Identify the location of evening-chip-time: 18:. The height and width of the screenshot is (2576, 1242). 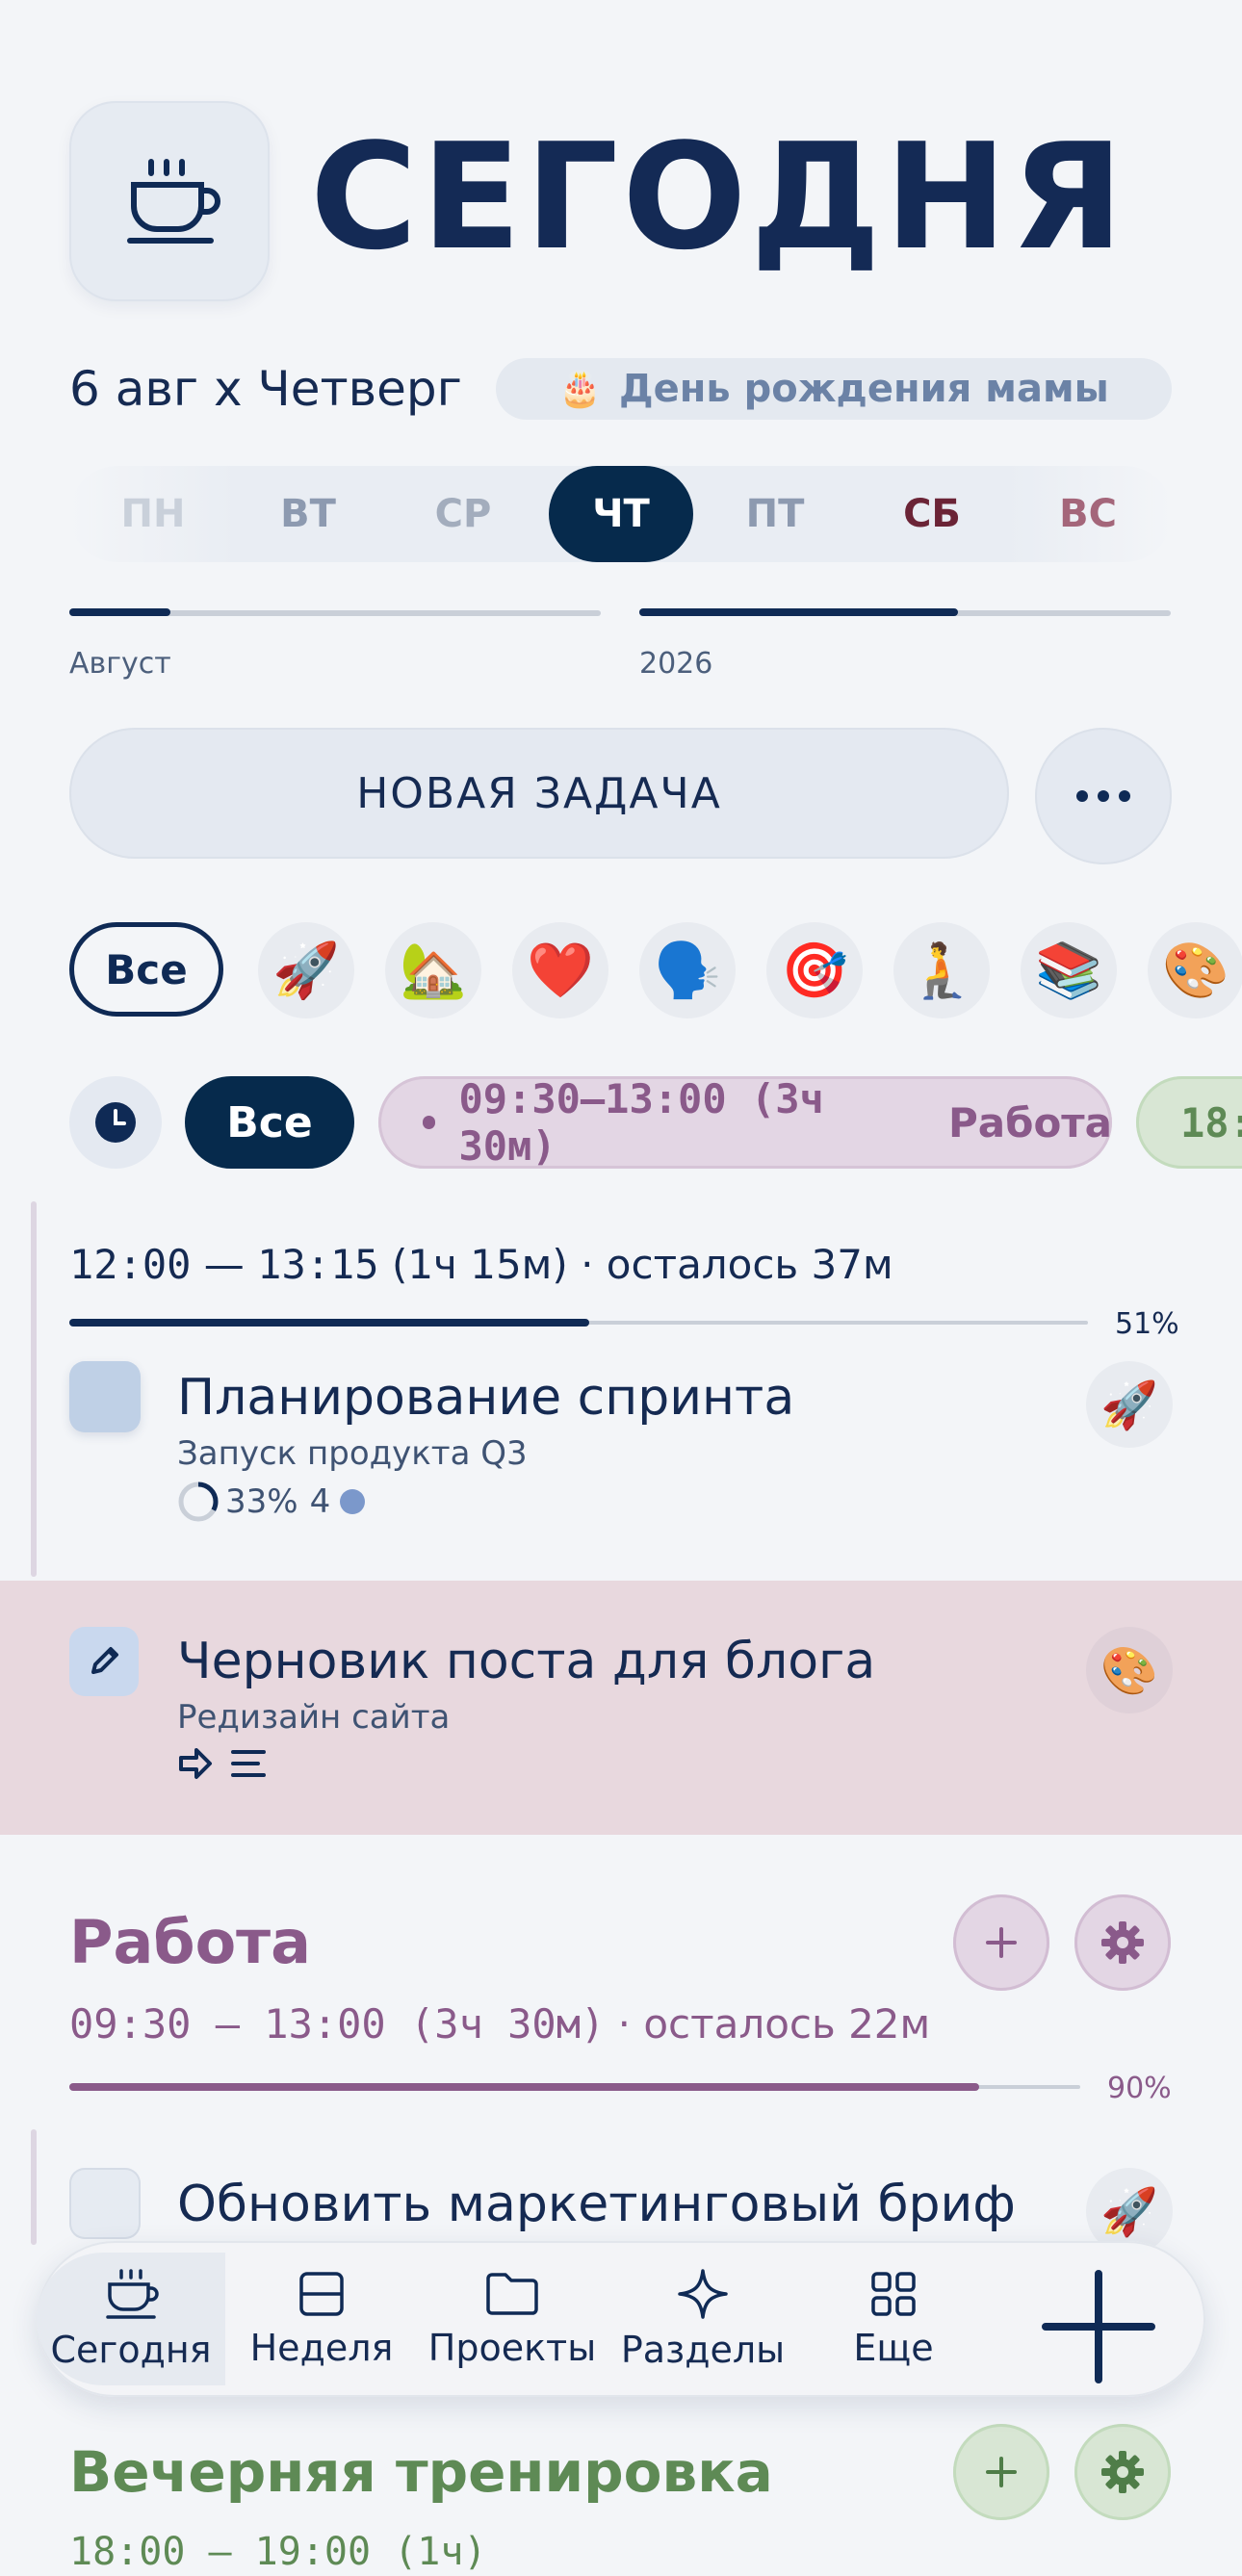
(1211, 1122).